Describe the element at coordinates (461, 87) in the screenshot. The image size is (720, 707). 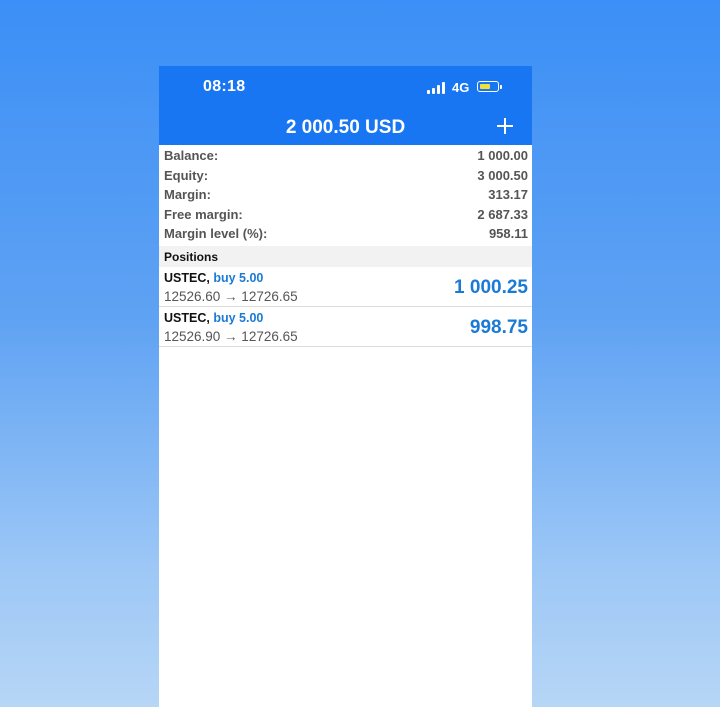
I see `network-label: 4G` at that location.